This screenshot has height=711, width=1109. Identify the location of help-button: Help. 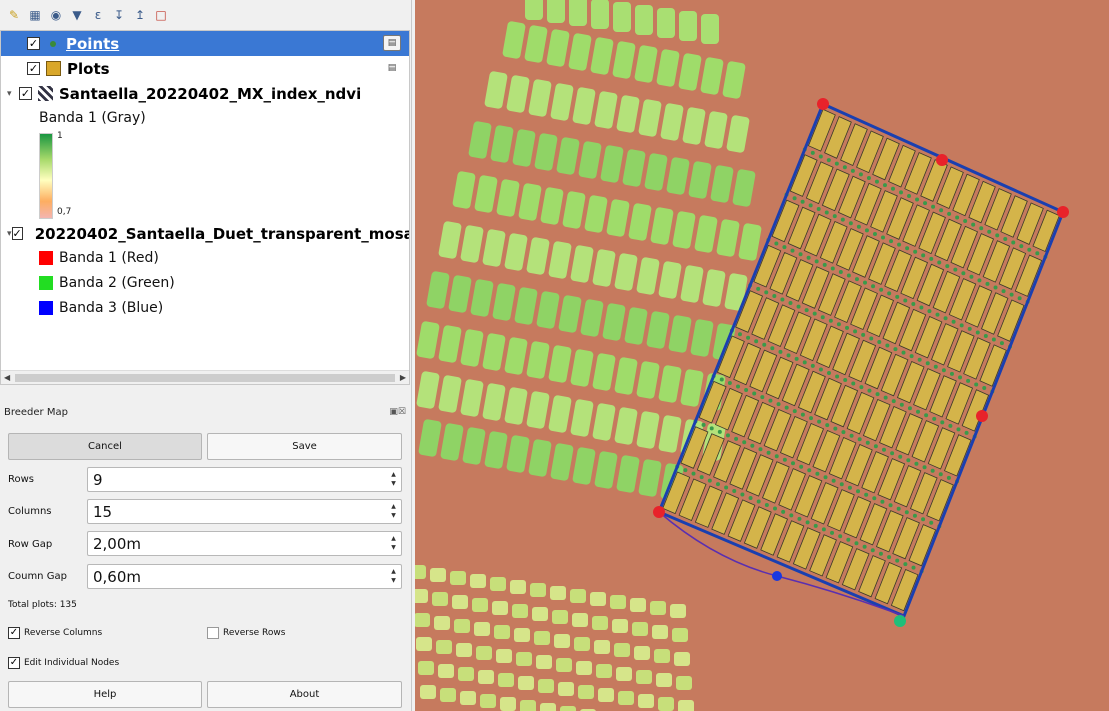
(105, 694).